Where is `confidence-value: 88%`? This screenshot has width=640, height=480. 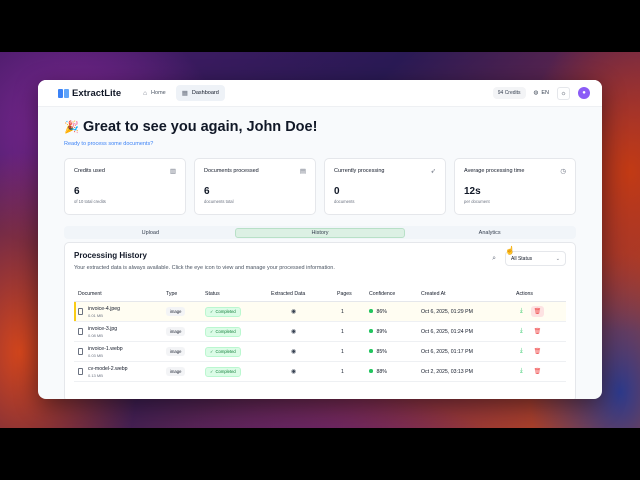 confidence-value: 88% is located at coordinates (381, 371).